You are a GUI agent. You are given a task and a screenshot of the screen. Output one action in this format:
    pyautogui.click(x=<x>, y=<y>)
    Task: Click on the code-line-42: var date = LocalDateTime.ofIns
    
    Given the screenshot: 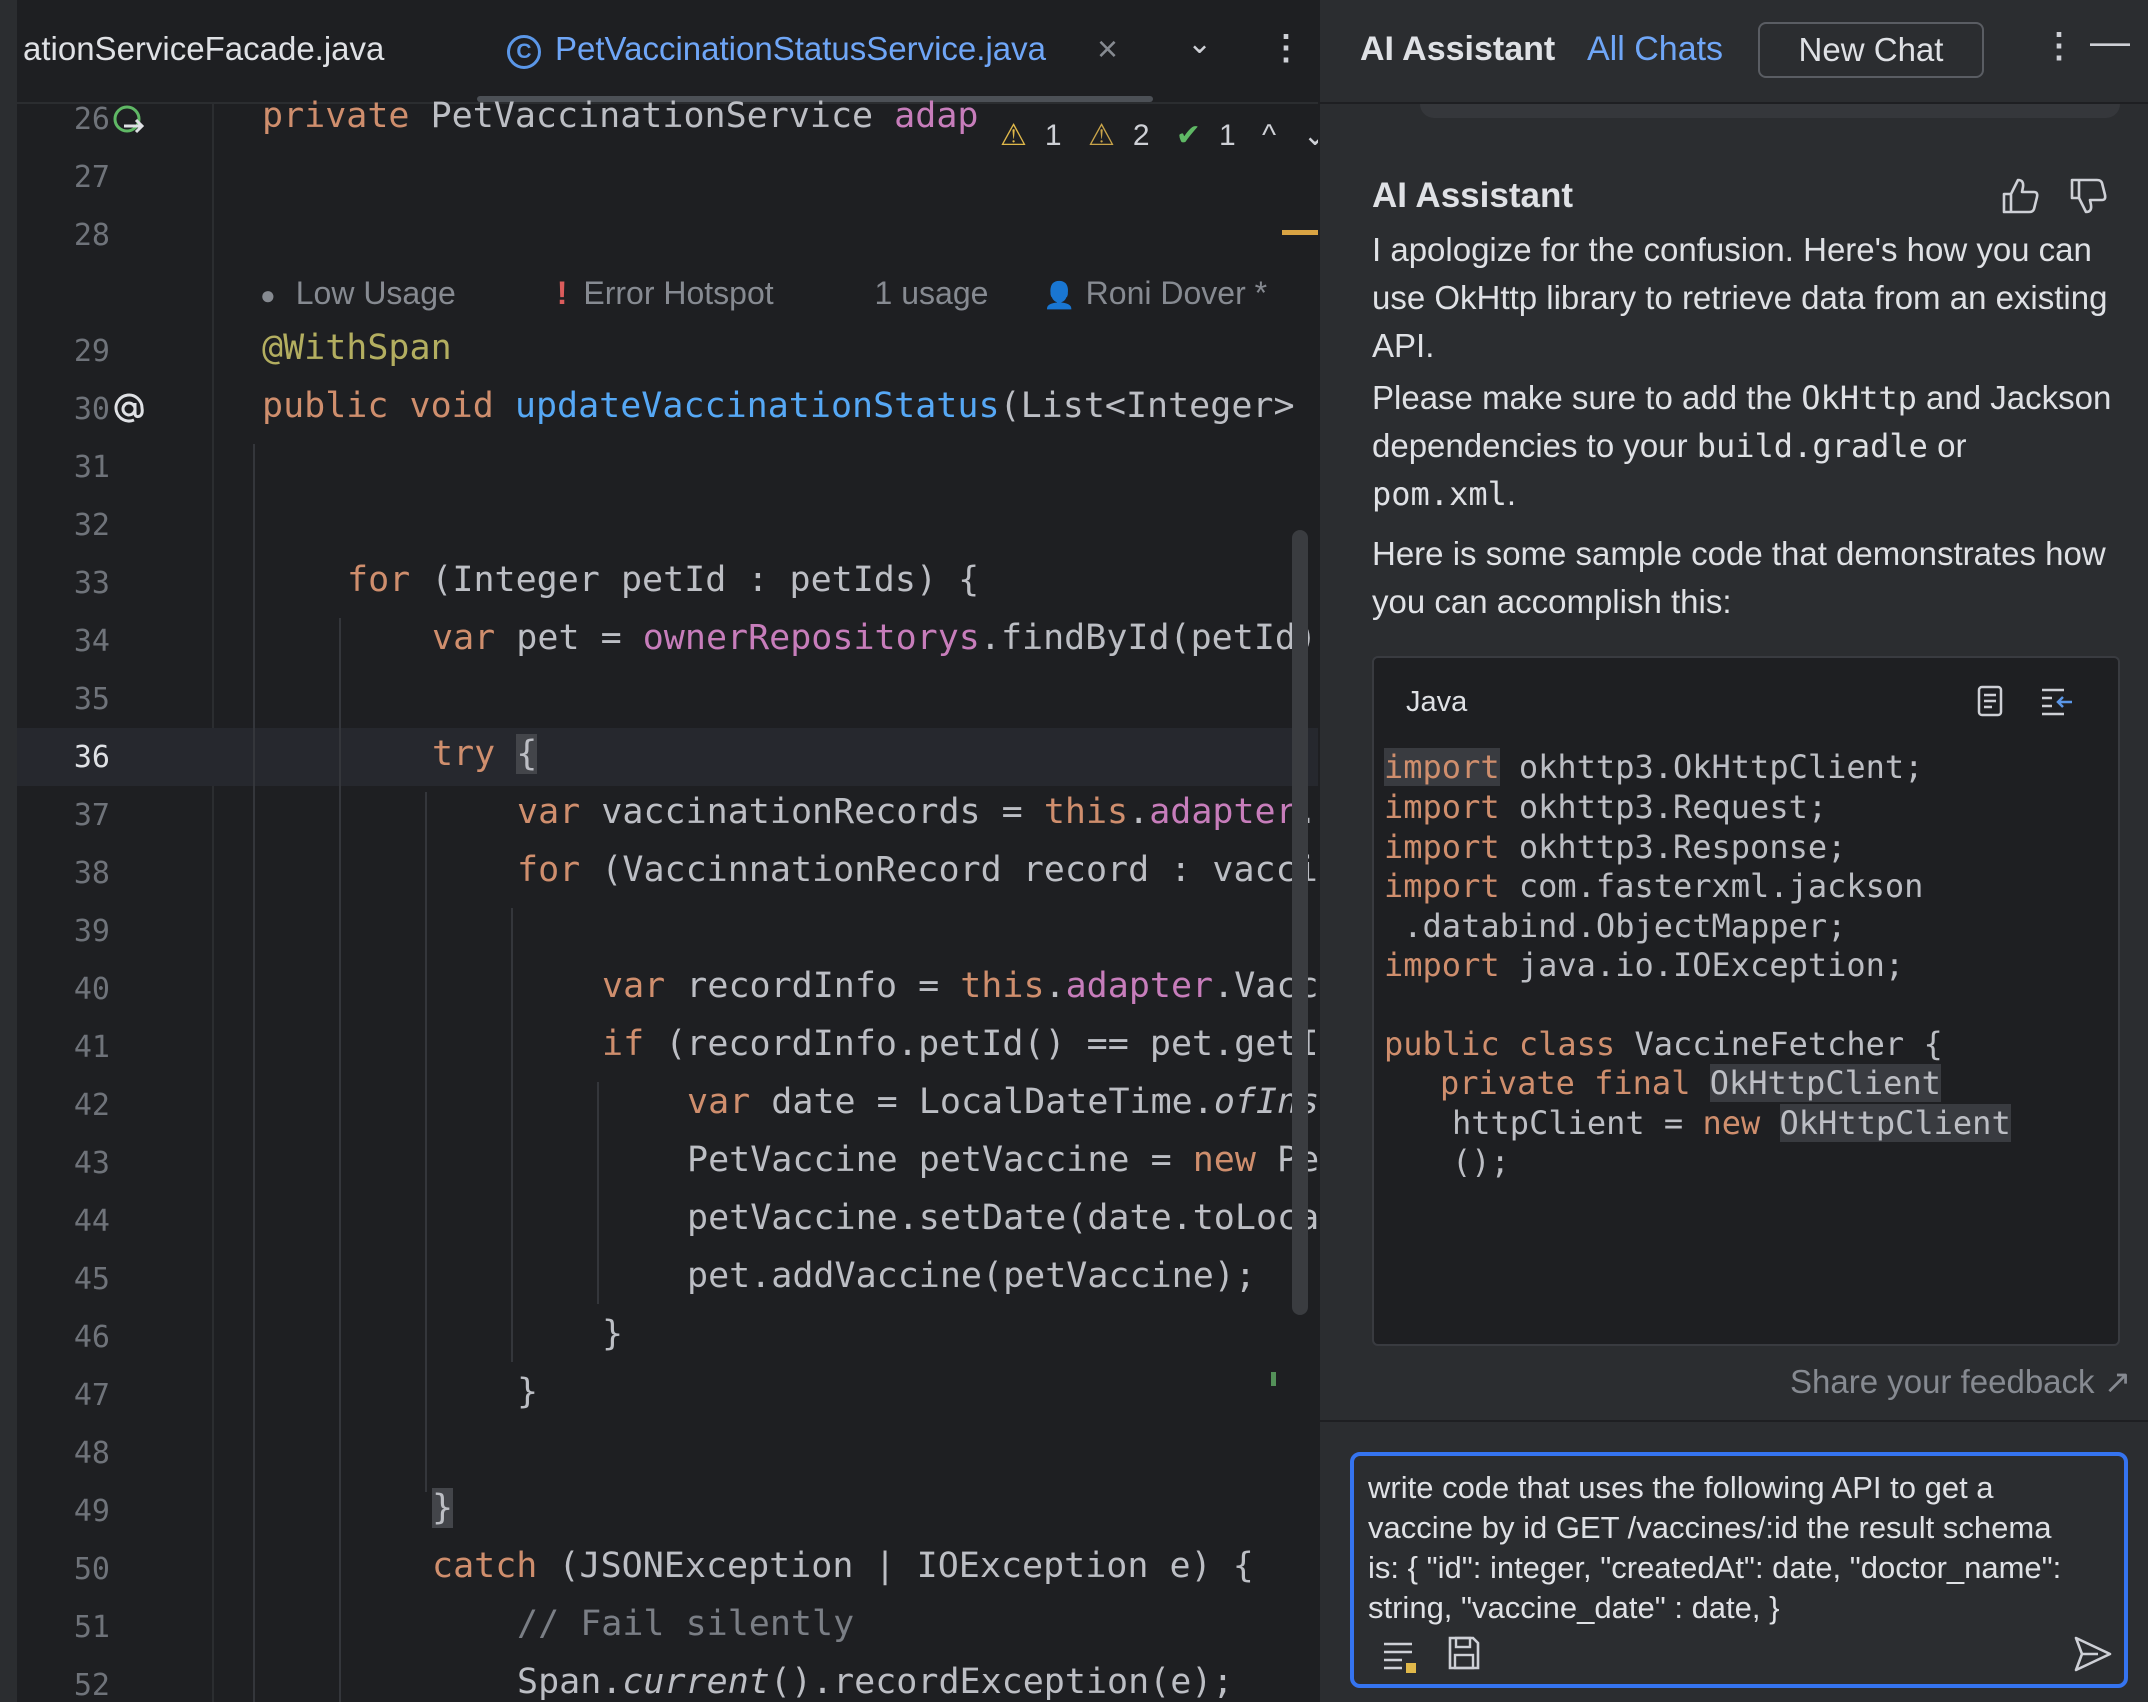 What is the action you would take?
    pyautogui.click(x=1002, y=1102)
    